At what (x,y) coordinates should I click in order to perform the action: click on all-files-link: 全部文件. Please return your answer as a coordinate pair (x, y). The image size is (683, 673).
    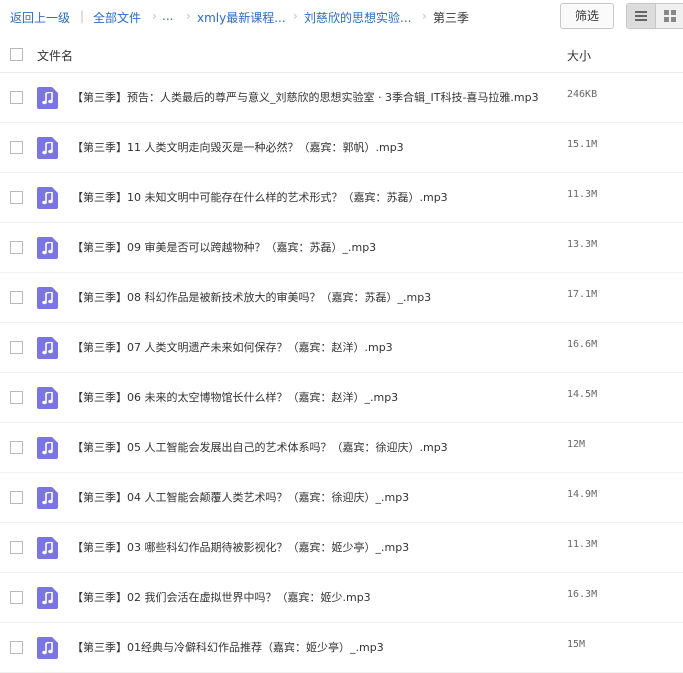
    Looking at the image, I should click on (117, 17).